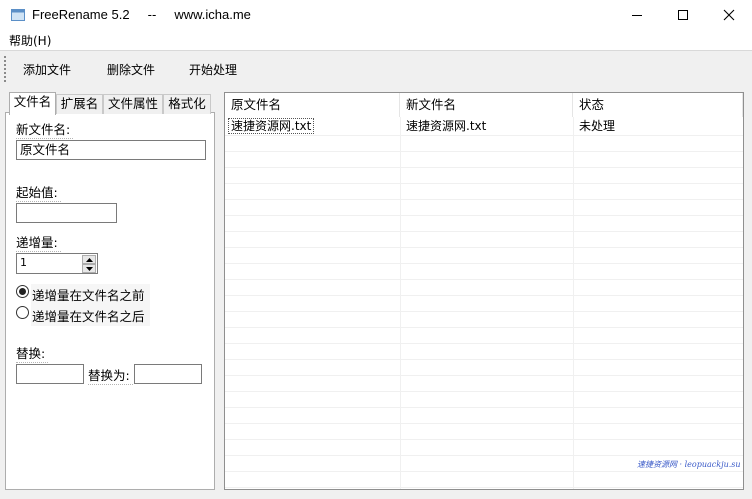 The image size is (752, 499). Describe the element at coordinates (45, 129) in the screenshot. I see `new-filename-label: 新文件名:` at that location.